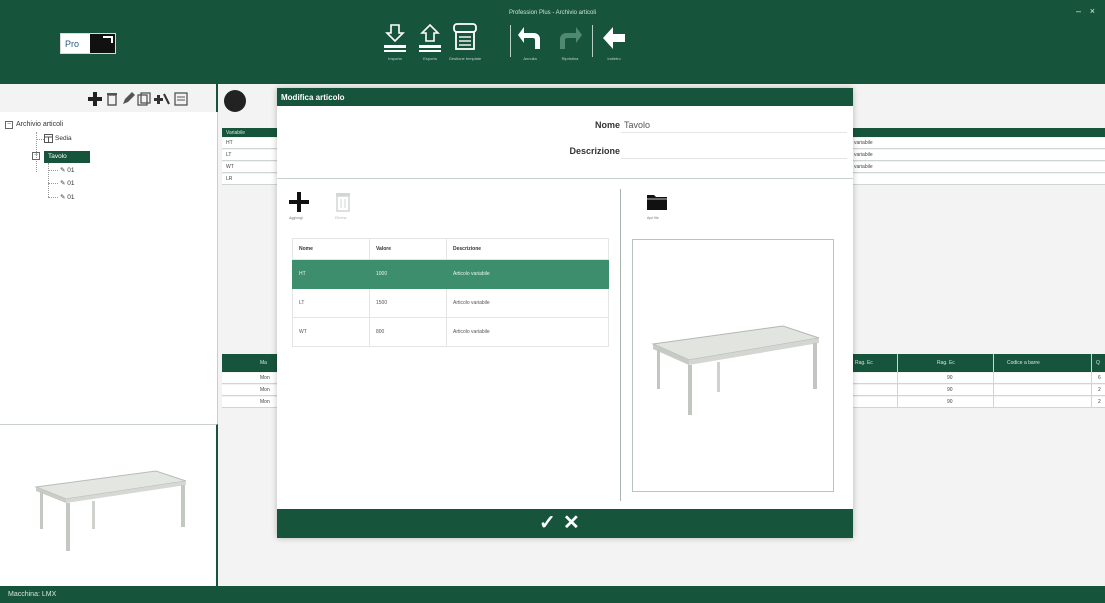 This screenshot has width=1105, height=603. Describe the element at coordinates (653, 218) in the screenshot. I see `open-file-label: Apri file` at that location.